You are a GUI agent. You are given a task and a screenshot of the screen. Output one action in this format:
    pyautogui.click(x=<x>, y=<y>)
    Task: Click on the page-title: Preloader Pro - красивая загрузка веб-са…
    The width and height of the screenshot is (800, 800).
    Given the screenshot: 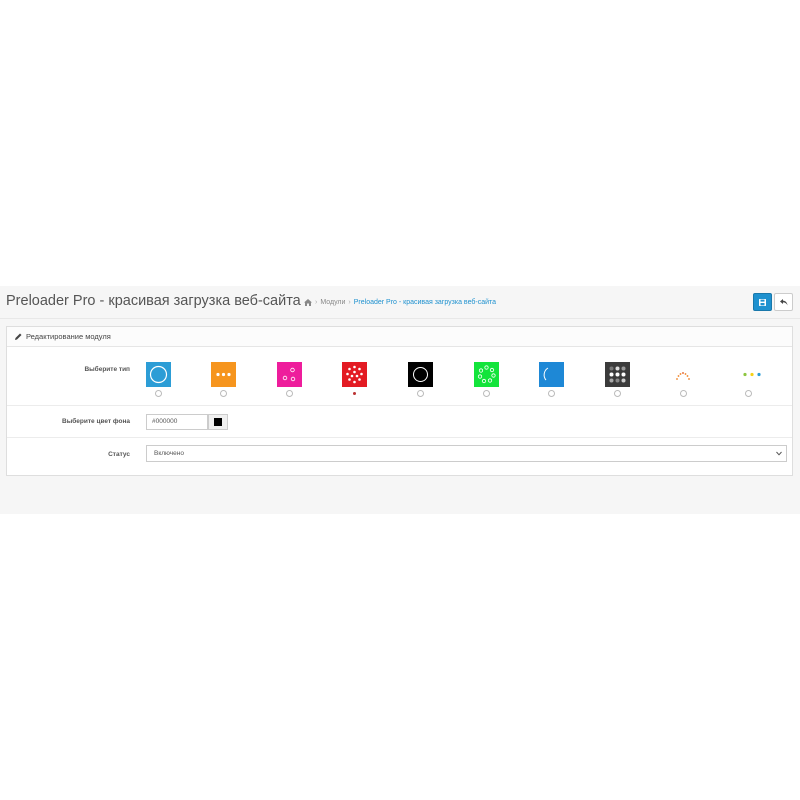 What is the action you would take?
    pyautogui.click(x=153, y=301)
    